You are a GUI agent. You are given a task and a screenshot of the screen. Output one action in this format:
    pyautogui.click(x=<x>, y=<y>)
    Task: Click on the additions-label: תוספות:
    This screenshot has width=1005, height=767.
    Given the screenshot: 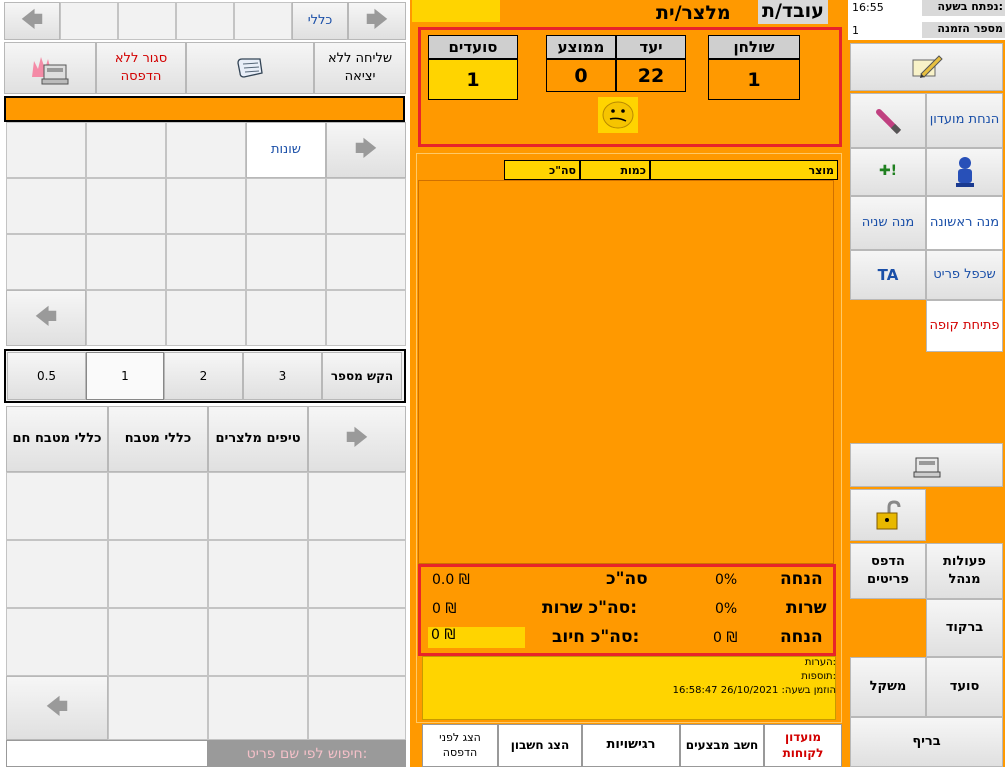 What is the action you would take?
    pyautogui.click(x=818, y=676)
    